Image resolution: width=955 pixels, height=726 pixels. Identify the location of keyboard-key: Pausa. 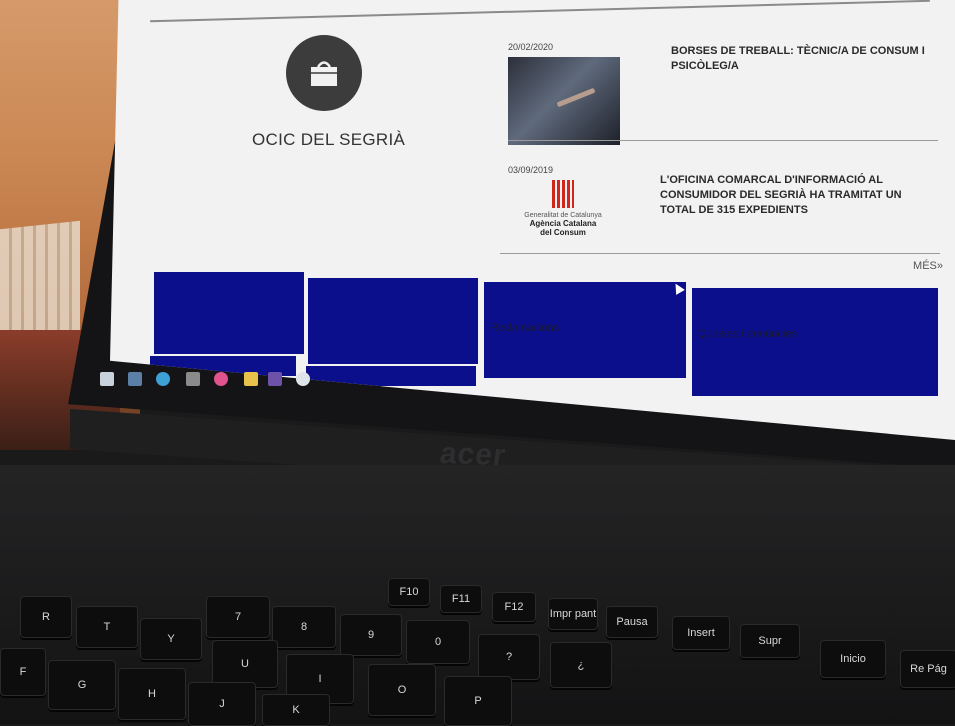
(632, 622).